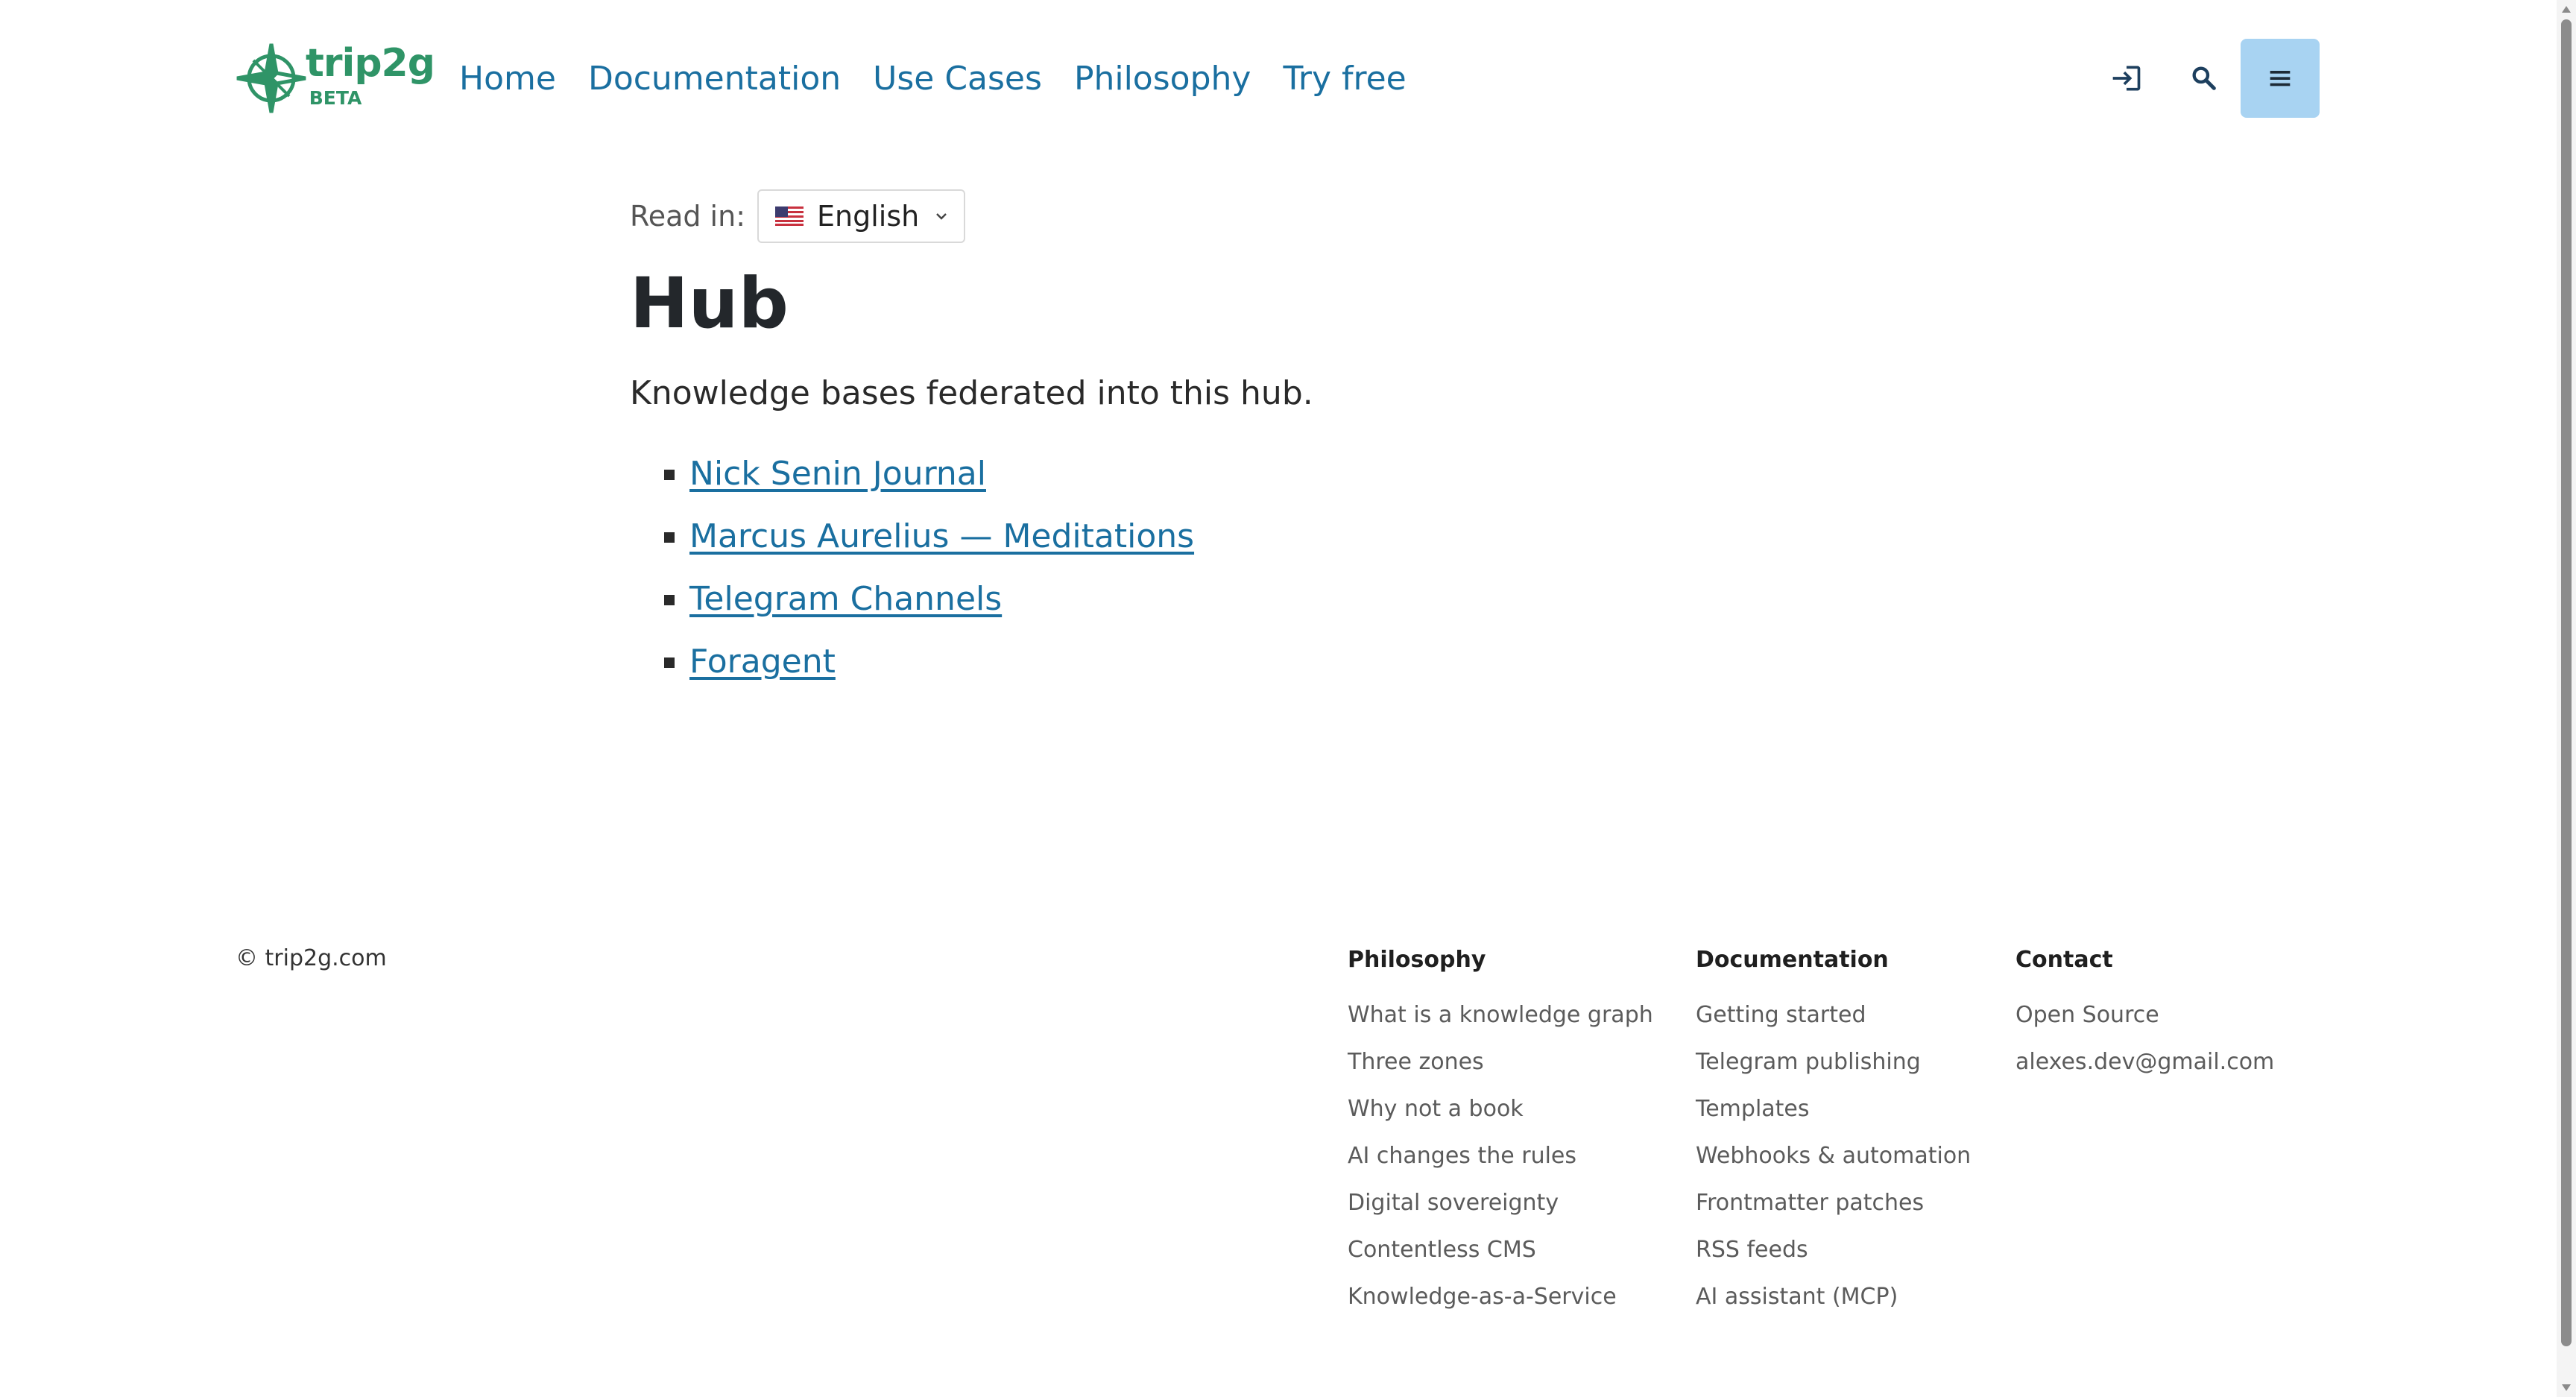  What do you see at coordinates (311, 958) in the screenshot?
I see `footer-copyright: © trip2g.com` at bounding box center [311, 958].